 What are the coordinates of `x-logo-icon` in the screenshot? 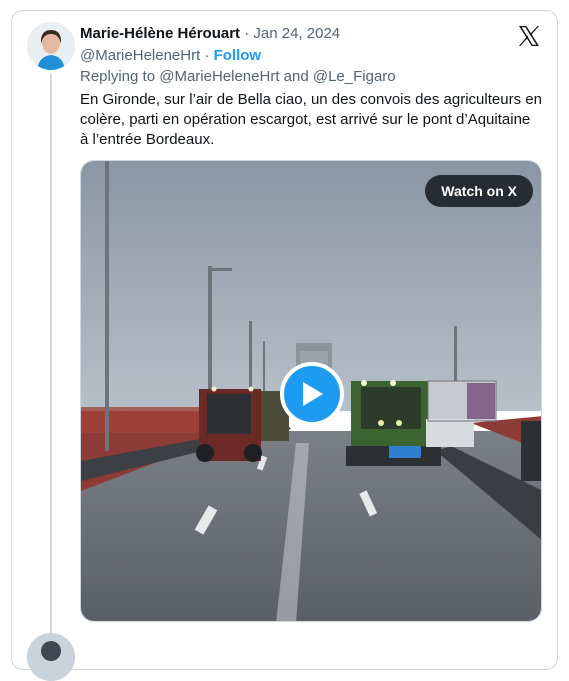 It's located at (529, 36).